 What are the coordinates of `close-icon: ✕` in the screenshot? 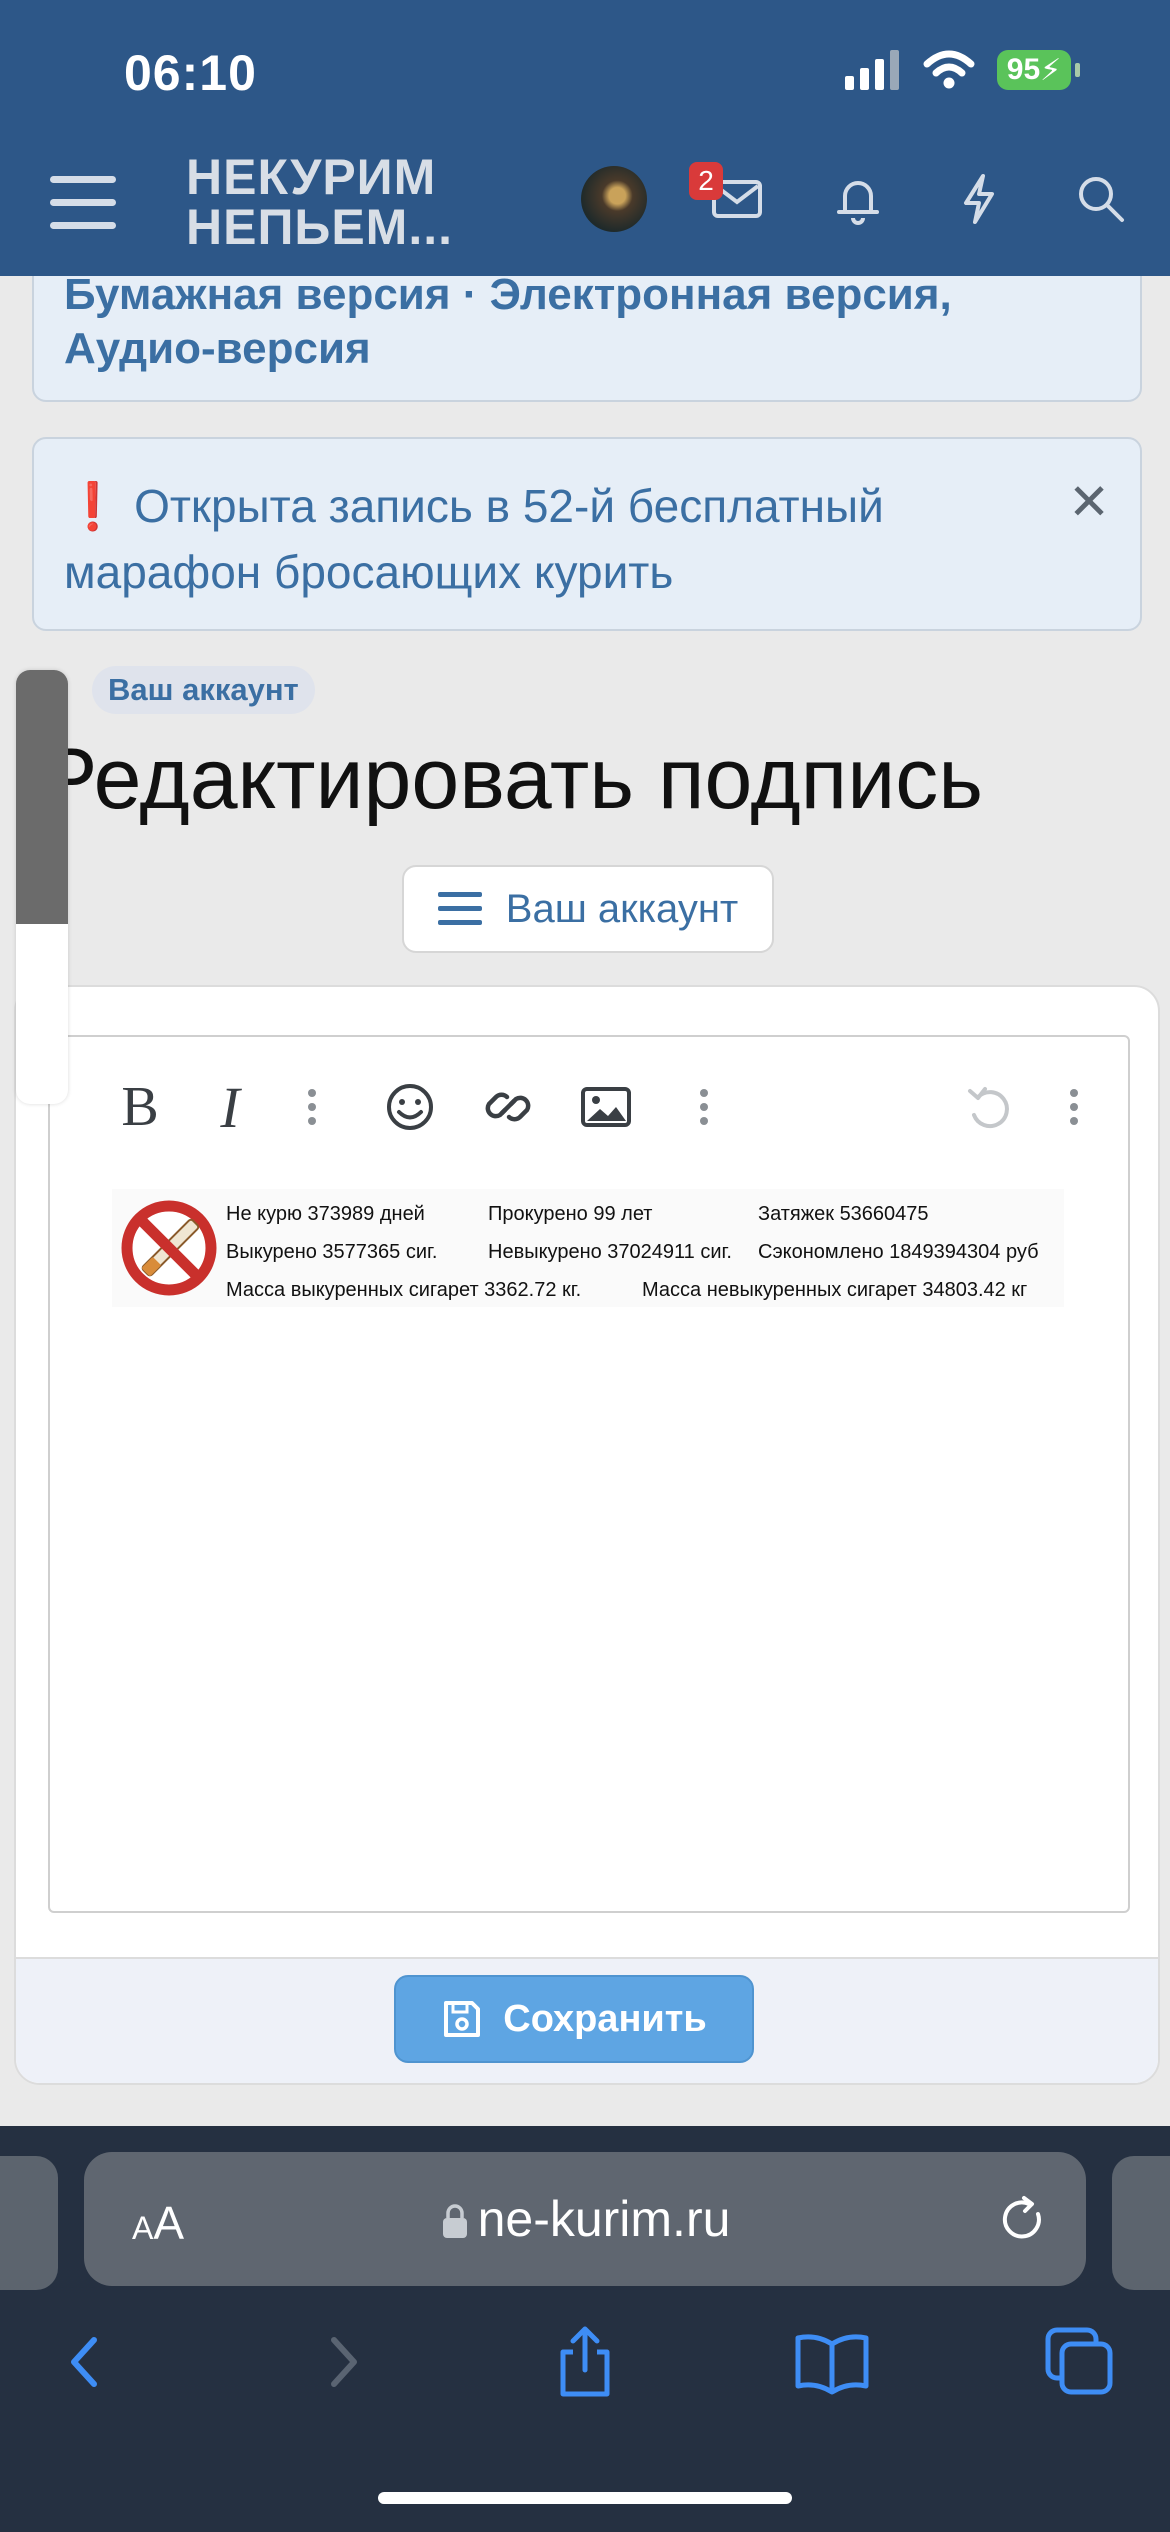 It's located at (1089, 502).